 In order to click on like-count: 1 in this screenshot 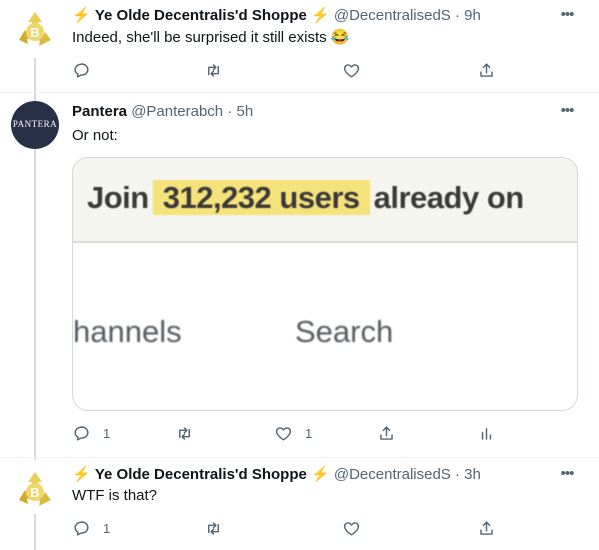, I will do `click(309, 433)`.